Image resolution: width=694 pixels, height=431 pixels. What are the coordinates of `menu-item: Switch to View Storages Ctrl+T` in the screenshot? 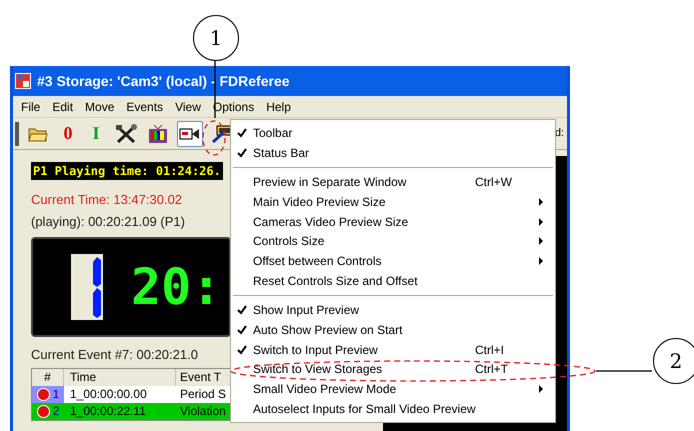 It's located at (393, 370).